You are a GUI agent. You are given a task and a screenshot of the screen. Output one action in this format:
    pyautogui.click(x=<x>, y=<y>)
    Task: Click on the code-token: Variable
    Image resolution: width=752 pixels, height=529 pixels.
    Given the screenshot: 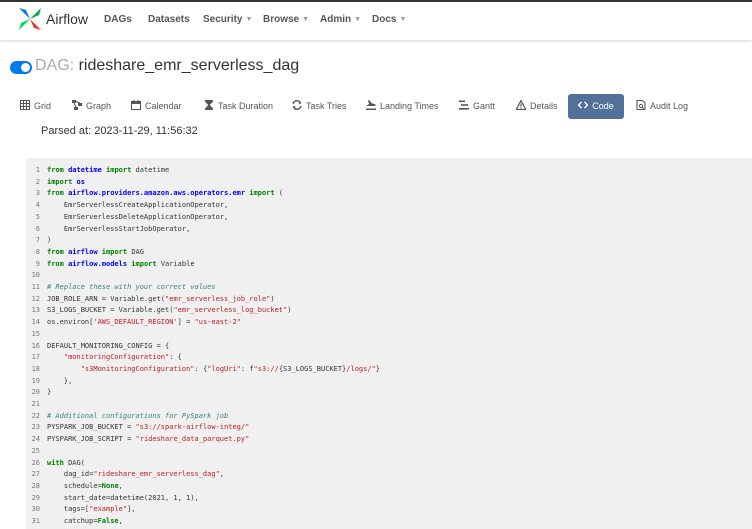 What is the action you would take?
    pyautogui.click(x=177, y=263)
    